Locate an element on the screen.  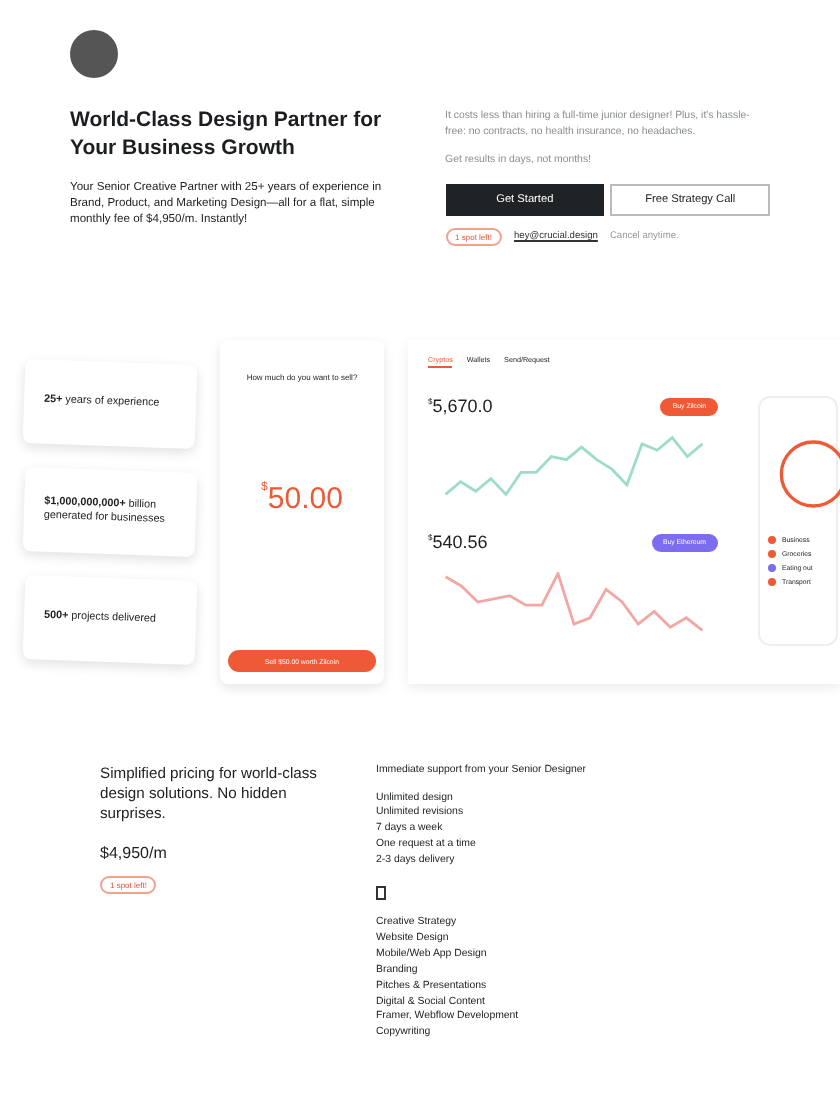
box-icon is located at coordinates (381, 893).